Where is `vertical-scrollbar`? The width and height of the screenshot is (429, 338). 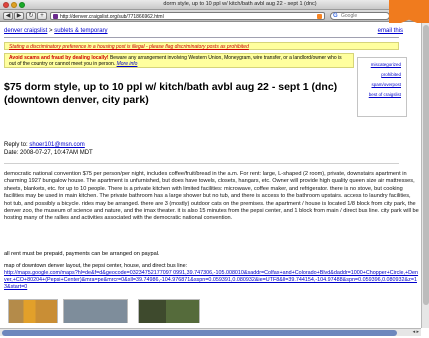 vertical-scrollbar is located at coordinates (425, 175).